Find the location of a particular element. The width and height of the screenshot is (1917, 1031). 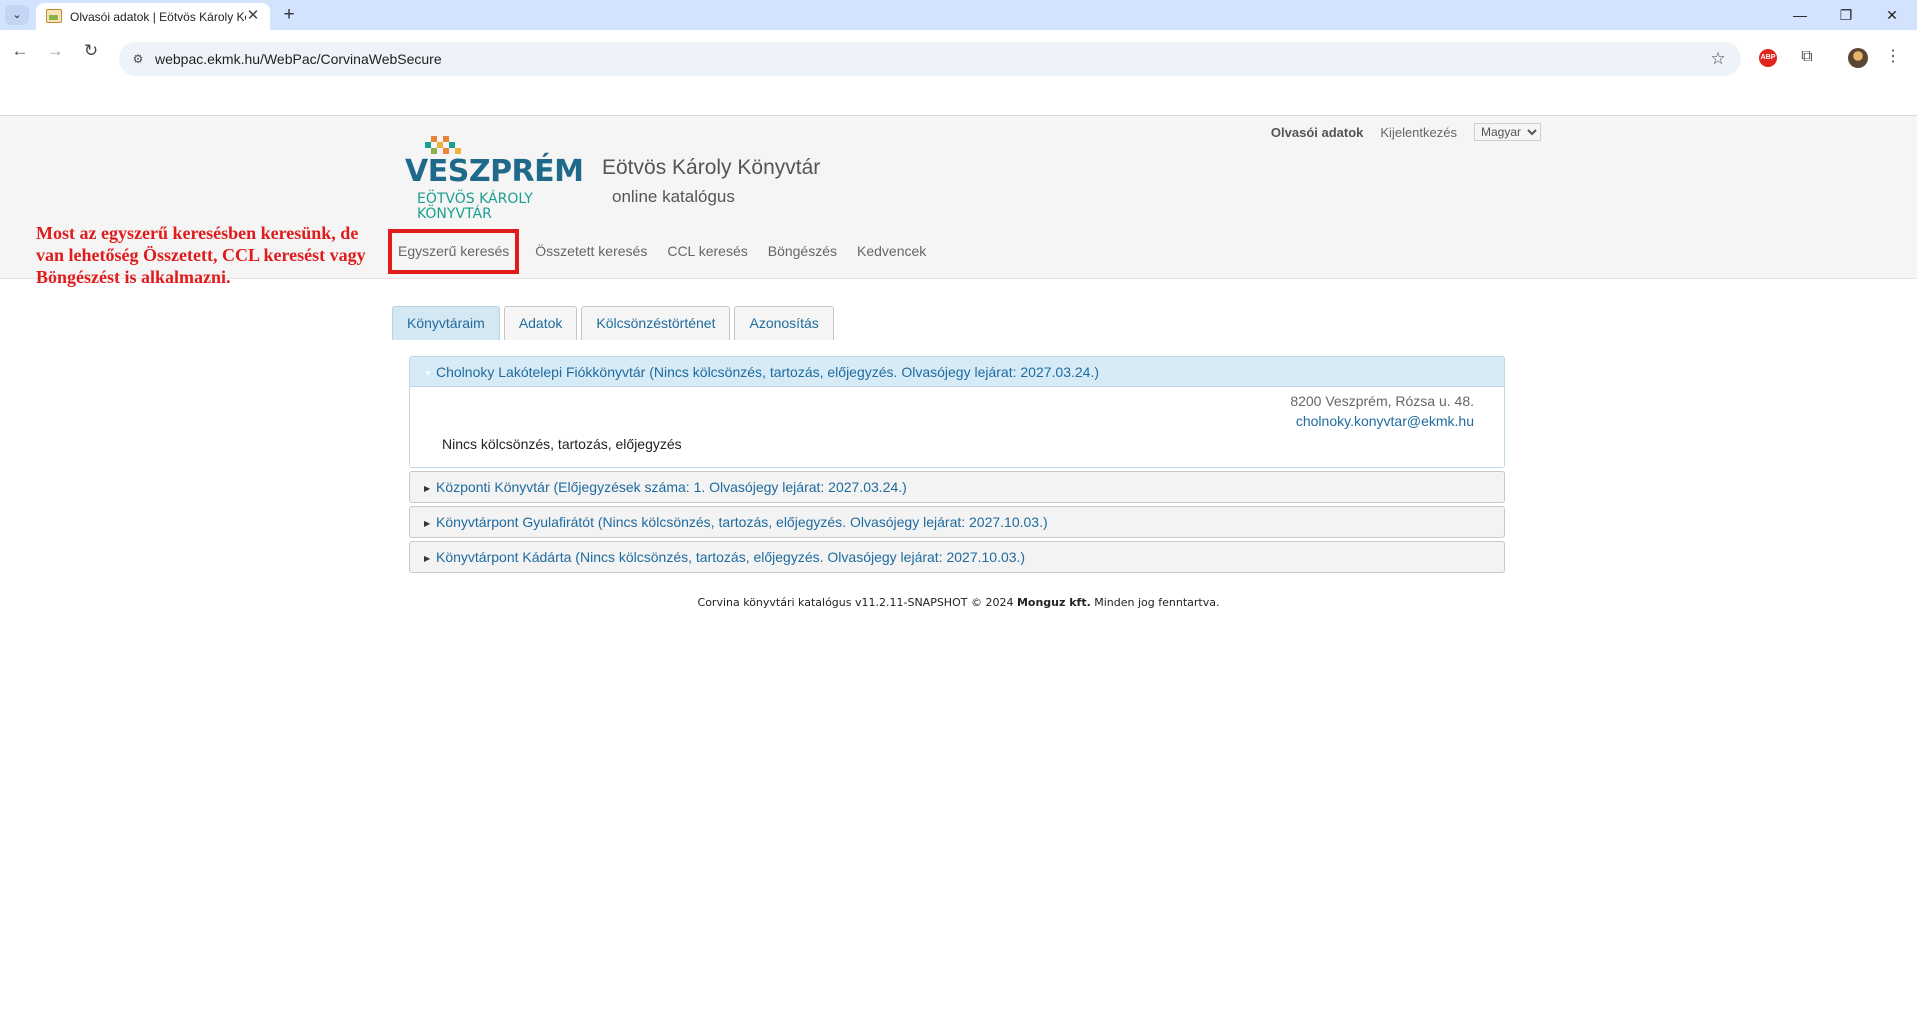

site-title: Eötvös Károly Könyvtár is located at coordinates (711, 167).